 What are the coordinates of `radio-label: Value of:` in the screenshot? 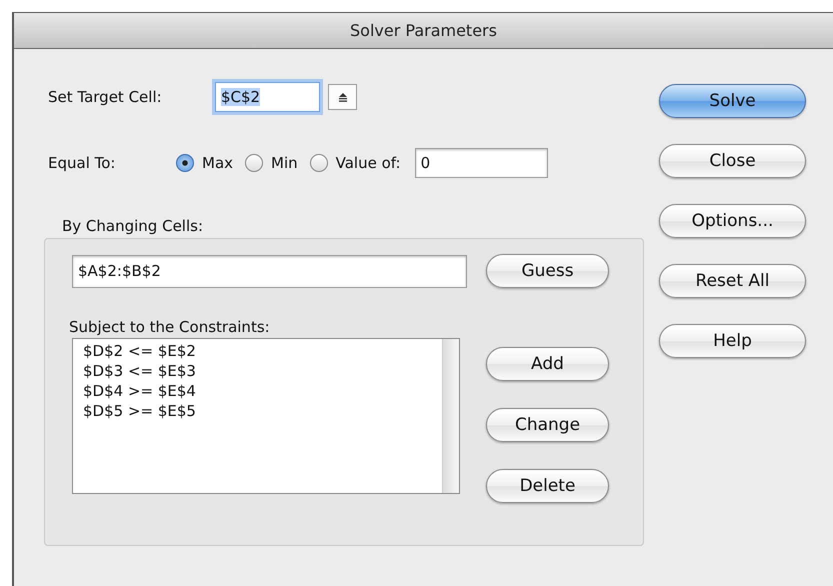 It's located at (368, 163).